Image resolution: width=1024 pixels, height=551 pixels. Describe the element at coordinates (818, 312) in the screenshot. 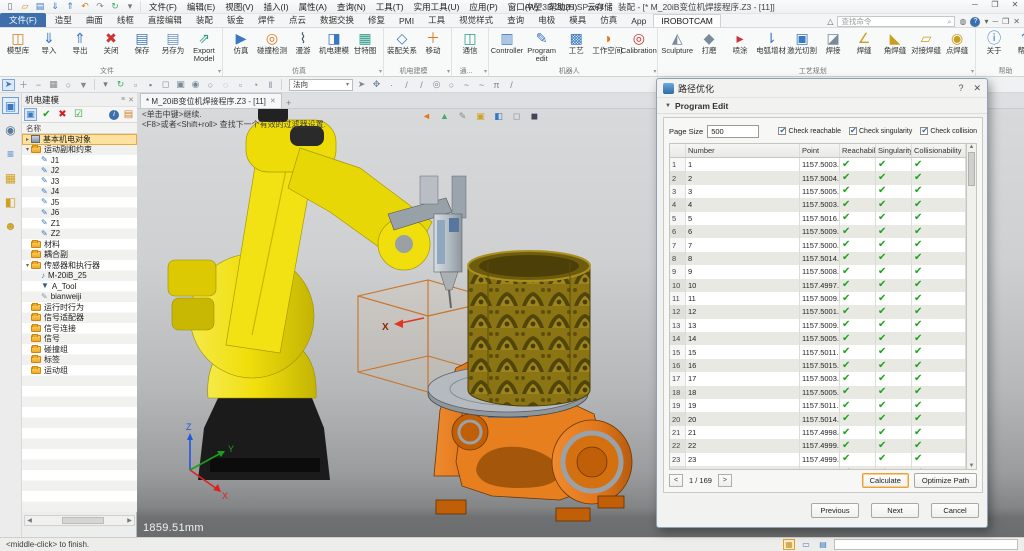

I see `table-row: 12 12 1157.5001... ✔ ✔ ✔` at that location.